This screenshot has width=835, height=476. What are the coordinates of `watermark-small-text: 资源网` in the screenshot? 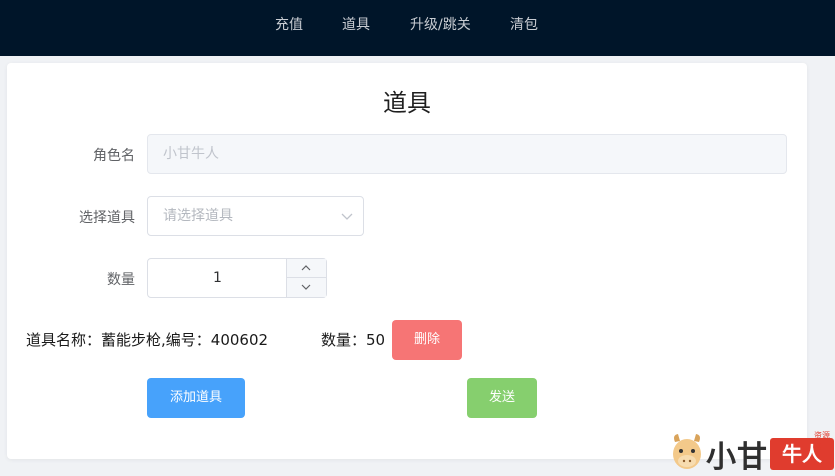 It's located at (822, 441).